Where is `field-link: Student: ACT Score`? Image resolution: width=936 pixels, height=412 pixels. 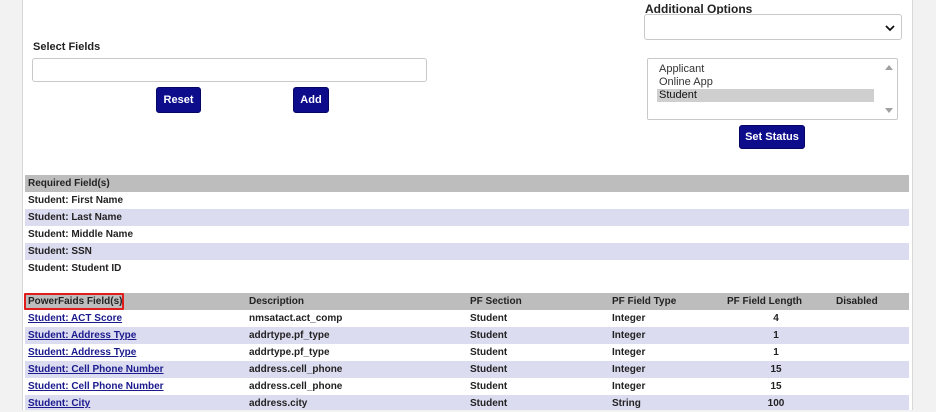
field-link: Student: ACT Score is located at coordinates (75, 318).